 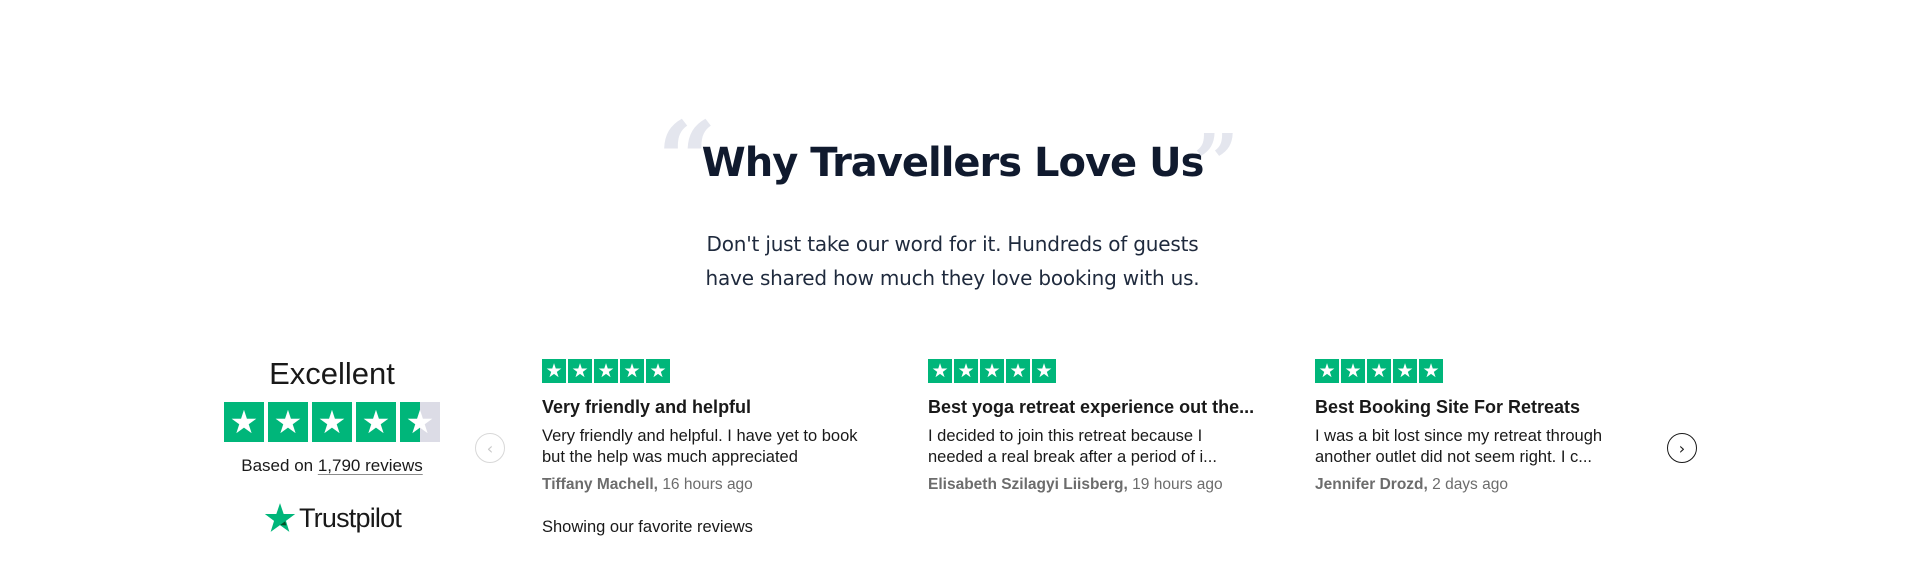 I want to click on trustpilot-wordmark: Trustpilot, so click(x=350, y=517).